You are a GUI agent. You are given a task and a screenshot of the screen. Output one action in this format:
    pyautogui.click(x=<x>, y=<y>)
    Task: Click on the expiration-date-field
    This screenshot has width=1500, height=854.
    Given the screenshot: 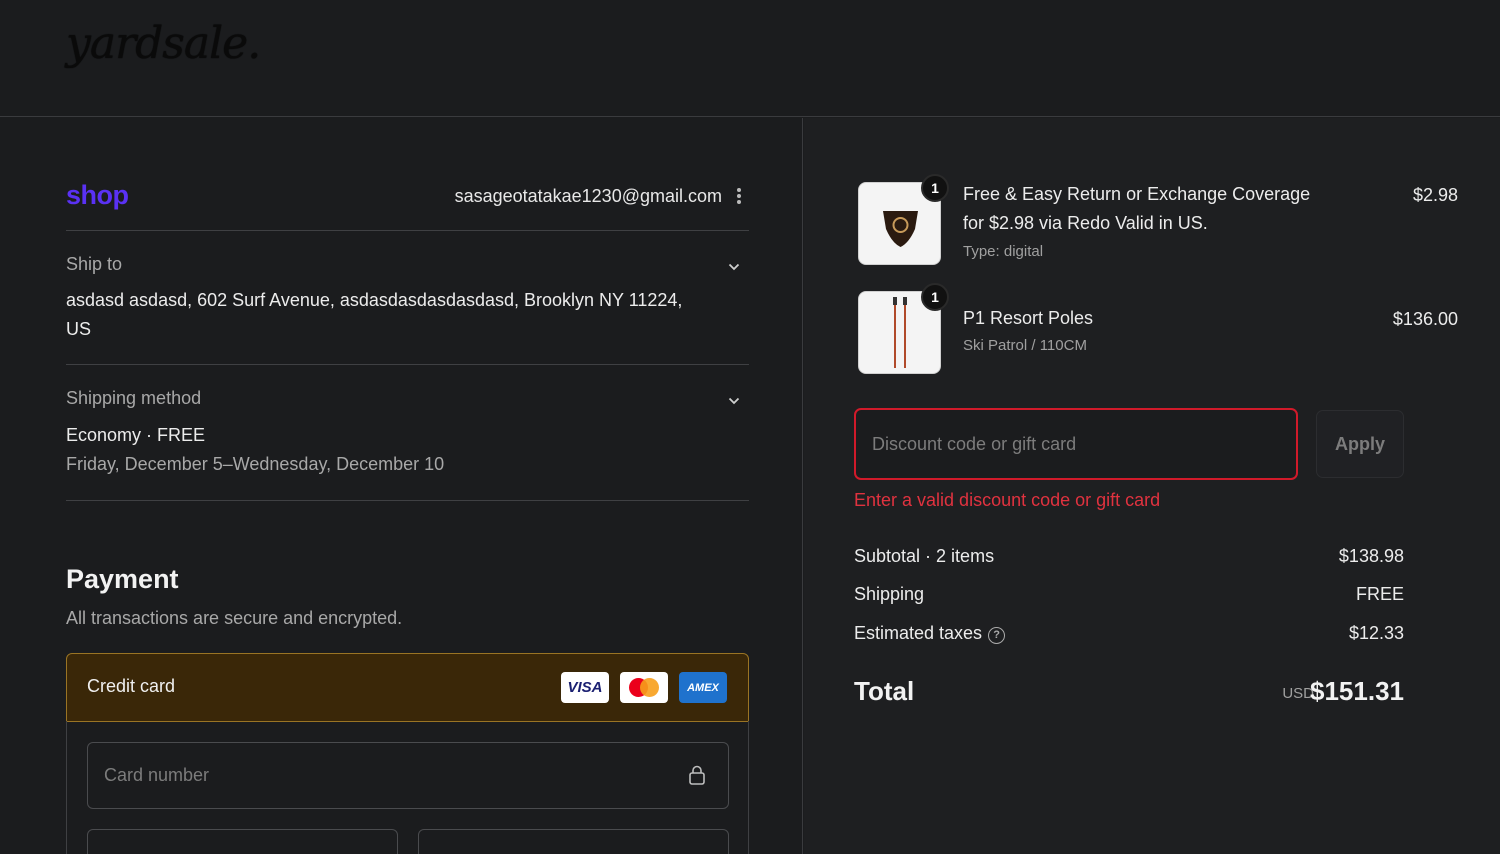 What is the action you would take?
    pyautogui.click(x=242, y=841)
    